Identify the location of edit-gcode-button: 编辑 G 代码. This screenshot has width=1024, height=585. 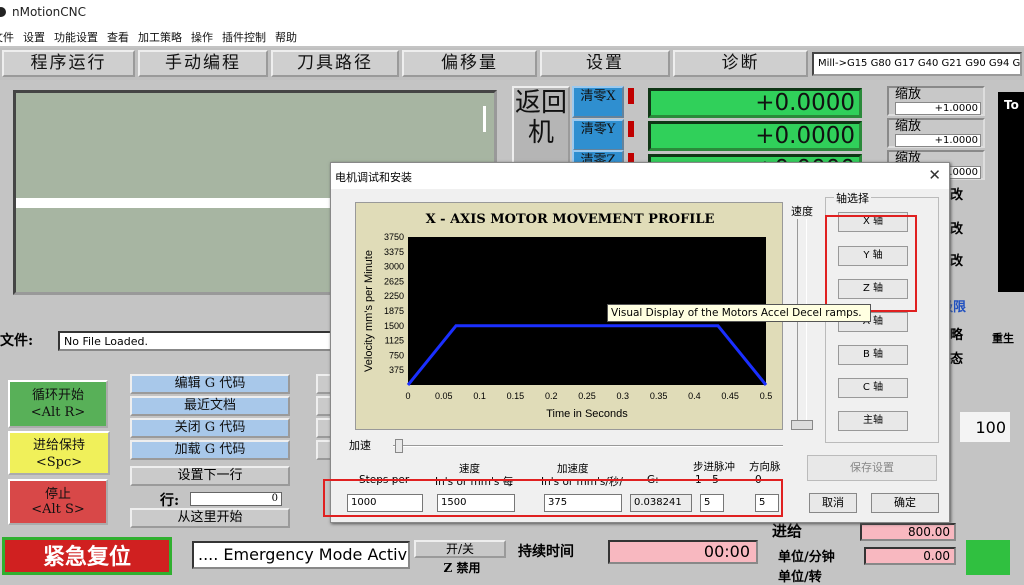
(210, 384).